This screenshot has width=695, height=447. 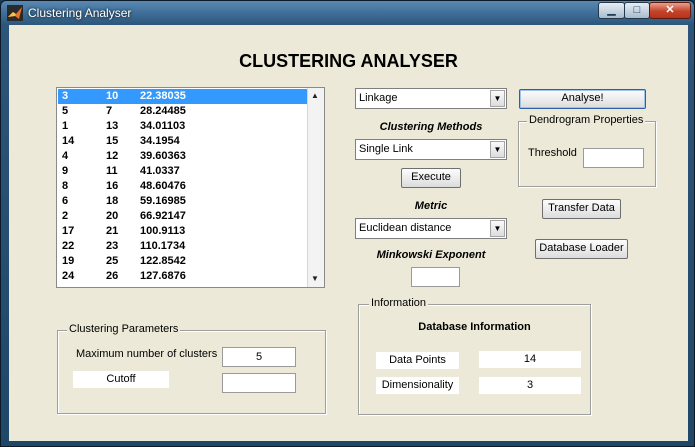 What do you see at coordinates (435, 277) in the screenshot?
I see `minkowski-exponent-input` at bounding box center [435, 277].